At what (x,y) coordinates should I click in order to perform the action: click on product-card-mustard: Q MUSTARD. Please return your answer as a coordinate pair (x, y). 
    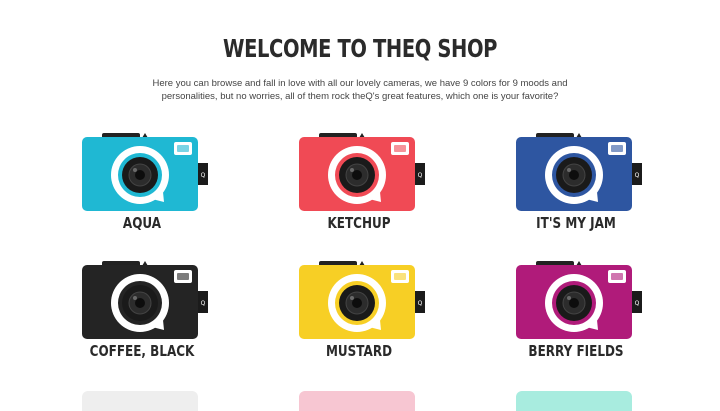
    Looking at the image, I should click on (359, 320).